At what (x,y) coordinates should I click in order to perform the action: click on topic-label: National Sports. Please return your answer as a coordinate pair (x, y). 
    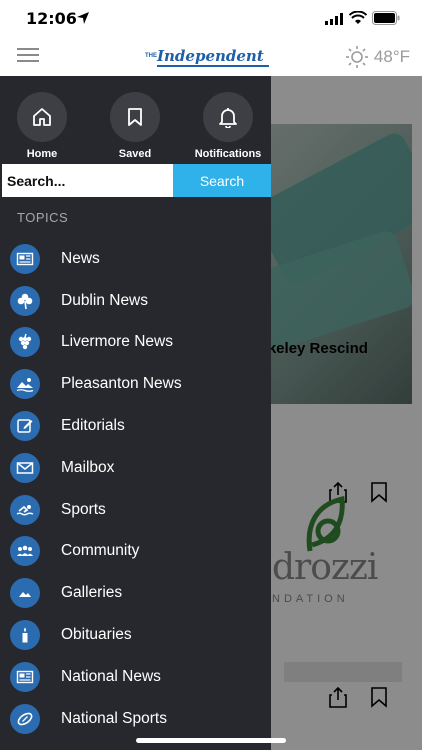
    Looking at the image, I should click on (114, 718).